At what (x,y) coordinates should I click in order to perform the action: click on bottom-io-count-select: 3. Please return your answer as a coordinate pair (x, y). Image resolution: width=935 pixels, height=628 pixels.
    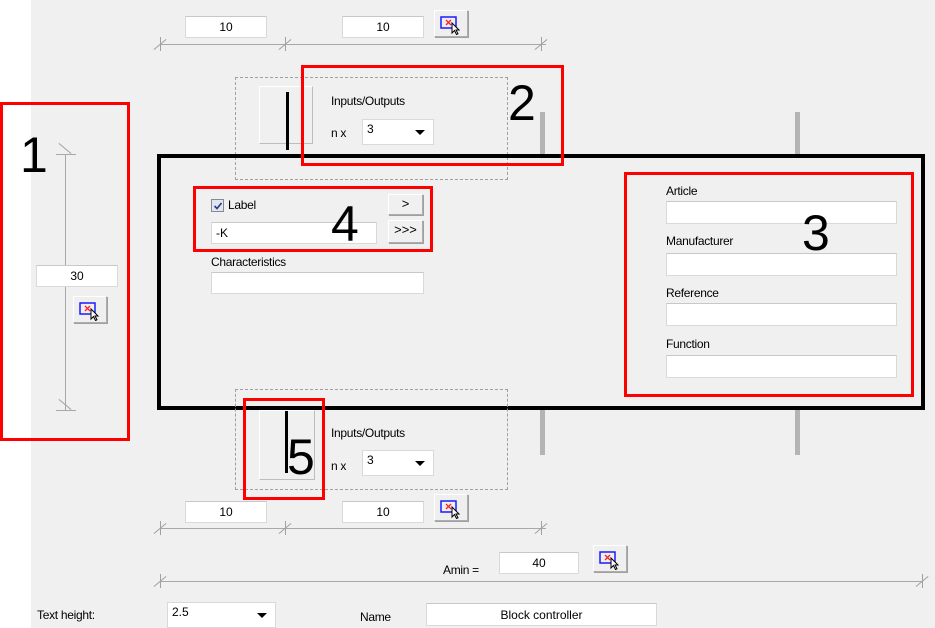
    Looking at the image, I should click on (398, 463).